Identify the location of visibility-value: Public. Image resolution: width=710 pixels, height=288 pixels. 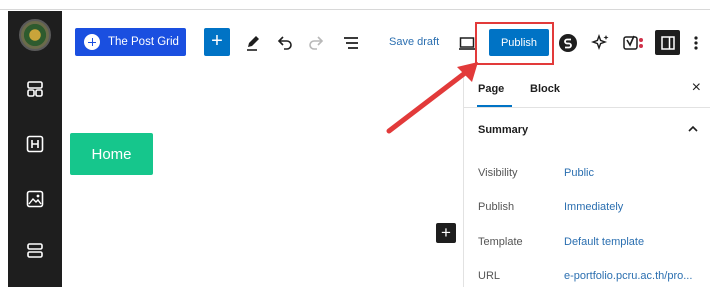
(579, 173).